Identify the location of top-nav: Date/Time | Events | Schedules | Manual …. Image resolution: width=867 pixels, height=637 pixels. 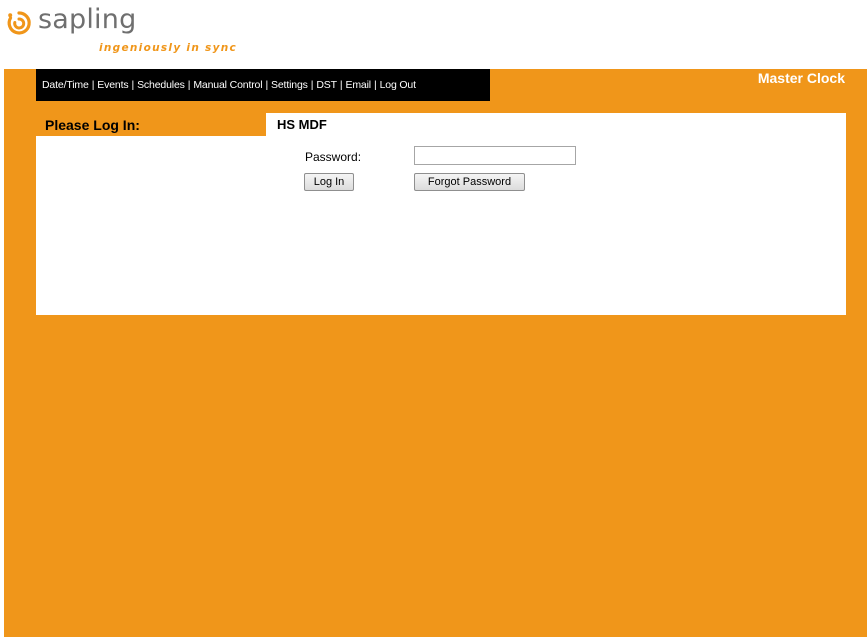
(263, 85).